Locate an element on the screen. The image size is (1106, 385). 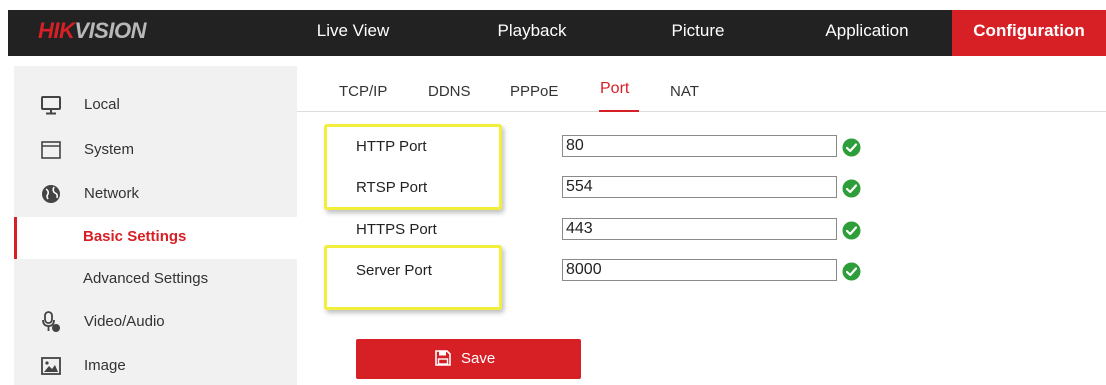
sidebar-item-advanced-settings: Advanced Settings is located at coordinates (155, 279).